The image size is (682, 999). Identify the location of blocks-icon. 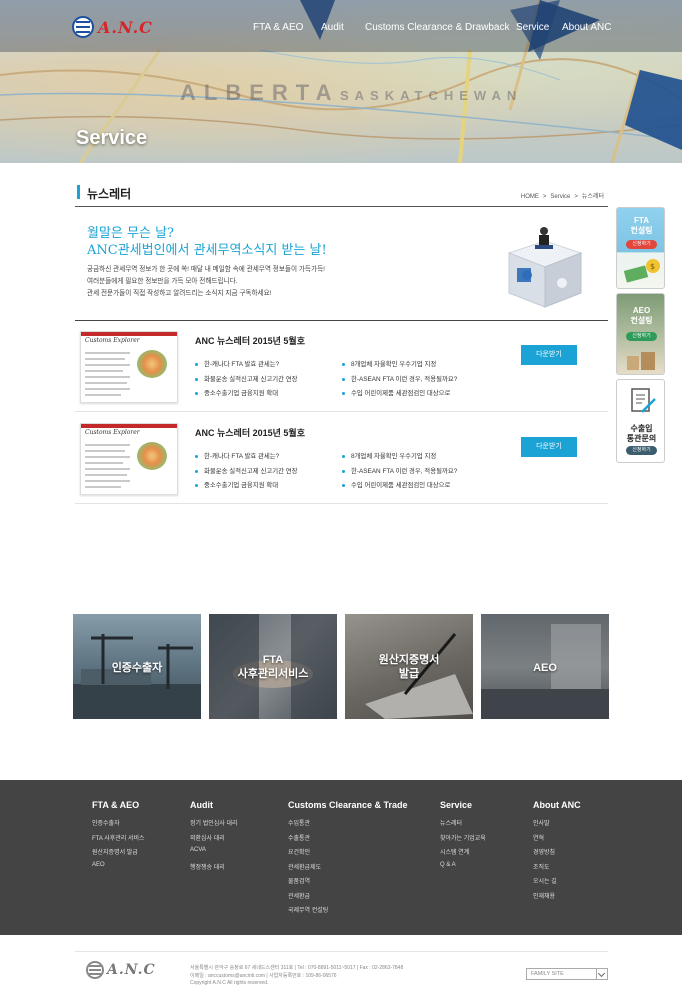
(641, 361).